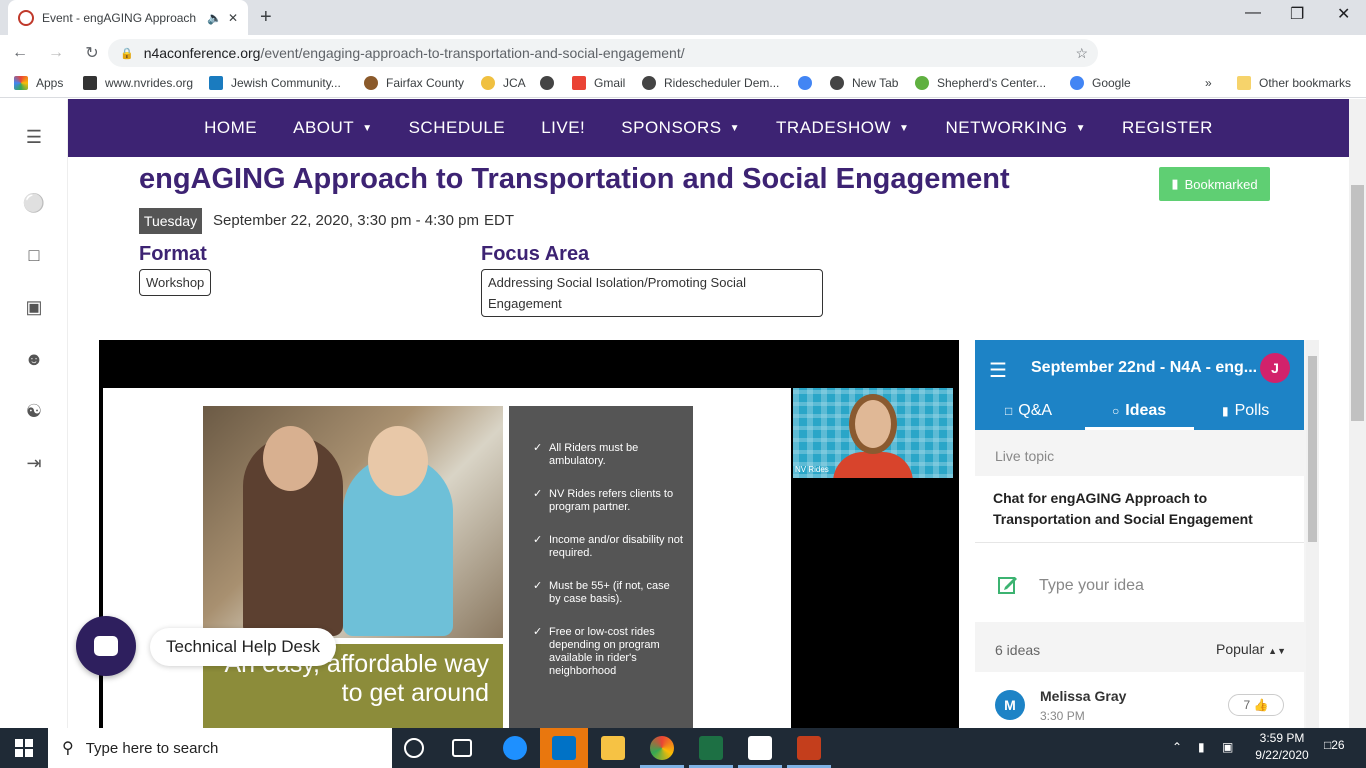 The height and width of the screenshot is (768, 1366). I want to click on speaker-icon: 🔈, so click(214, 18).